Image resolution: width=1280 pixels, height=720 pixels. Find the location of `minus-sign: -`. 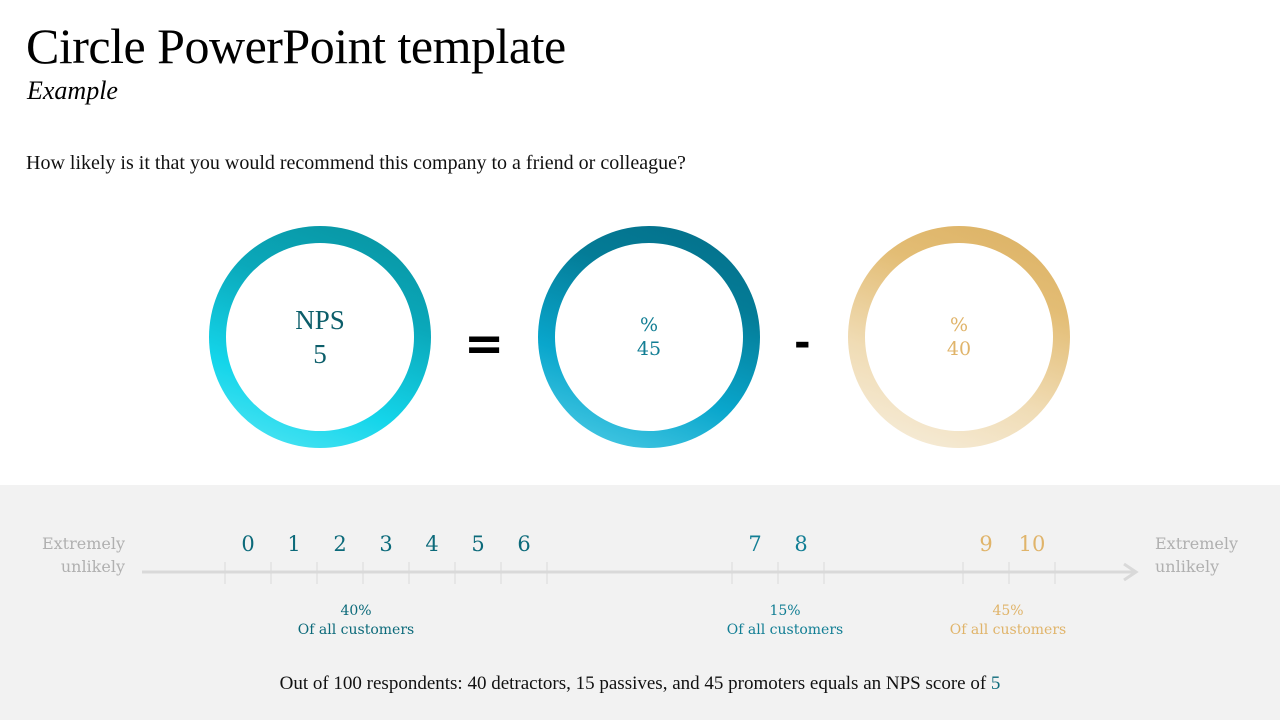

minus-sign: - is located at coordinates (802, 343).